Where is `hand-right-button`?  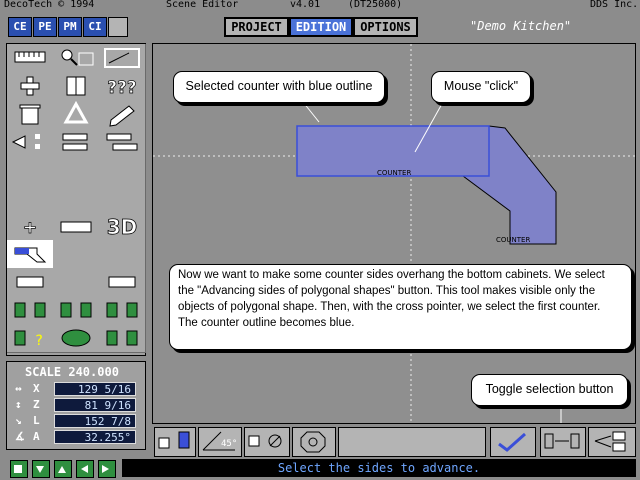
hand-right-button is located at coordinates (122, 282).